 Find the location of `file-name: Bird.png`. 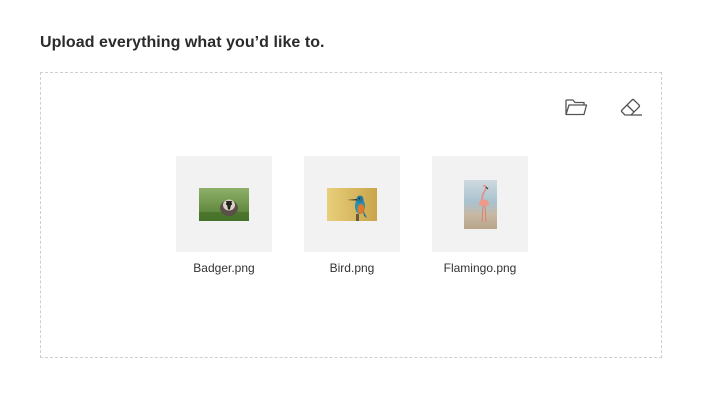

file-name: Bird.png is located at coordinates (352, 268).